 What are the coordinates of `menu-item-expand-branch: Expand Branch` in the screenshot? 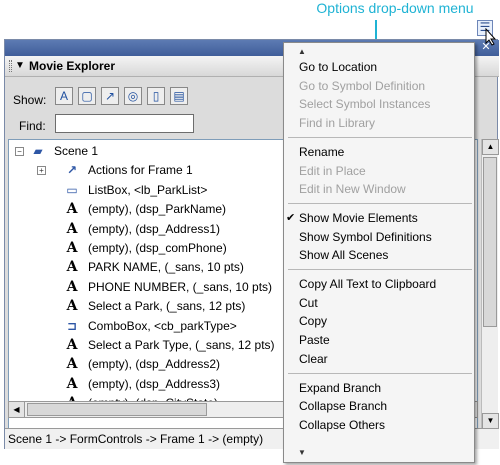 It's located at (379, 388).